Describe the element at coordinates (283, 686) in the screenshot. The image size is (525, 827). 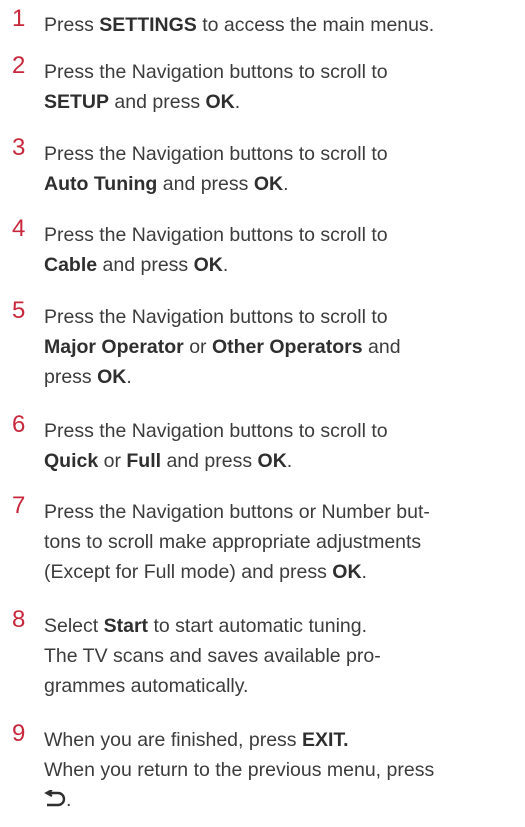
I see `step-line: grammes automatically.` at that location.